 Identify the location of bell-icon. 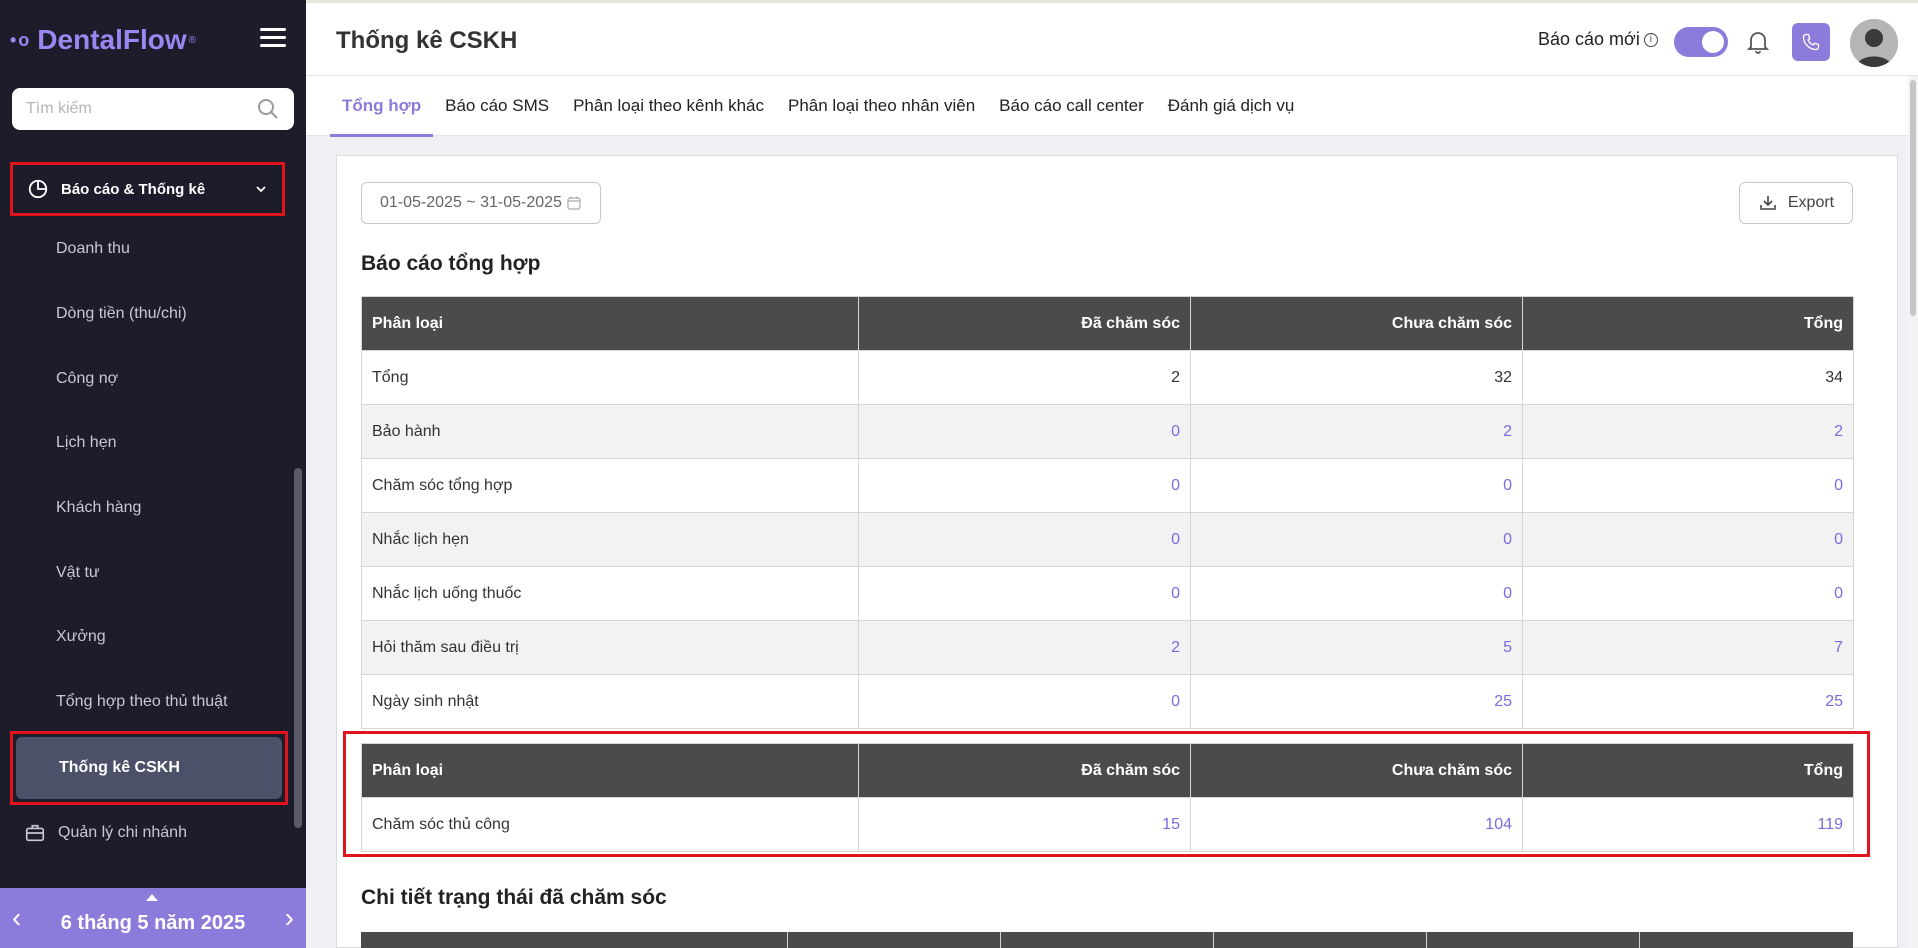
(1758, 42).